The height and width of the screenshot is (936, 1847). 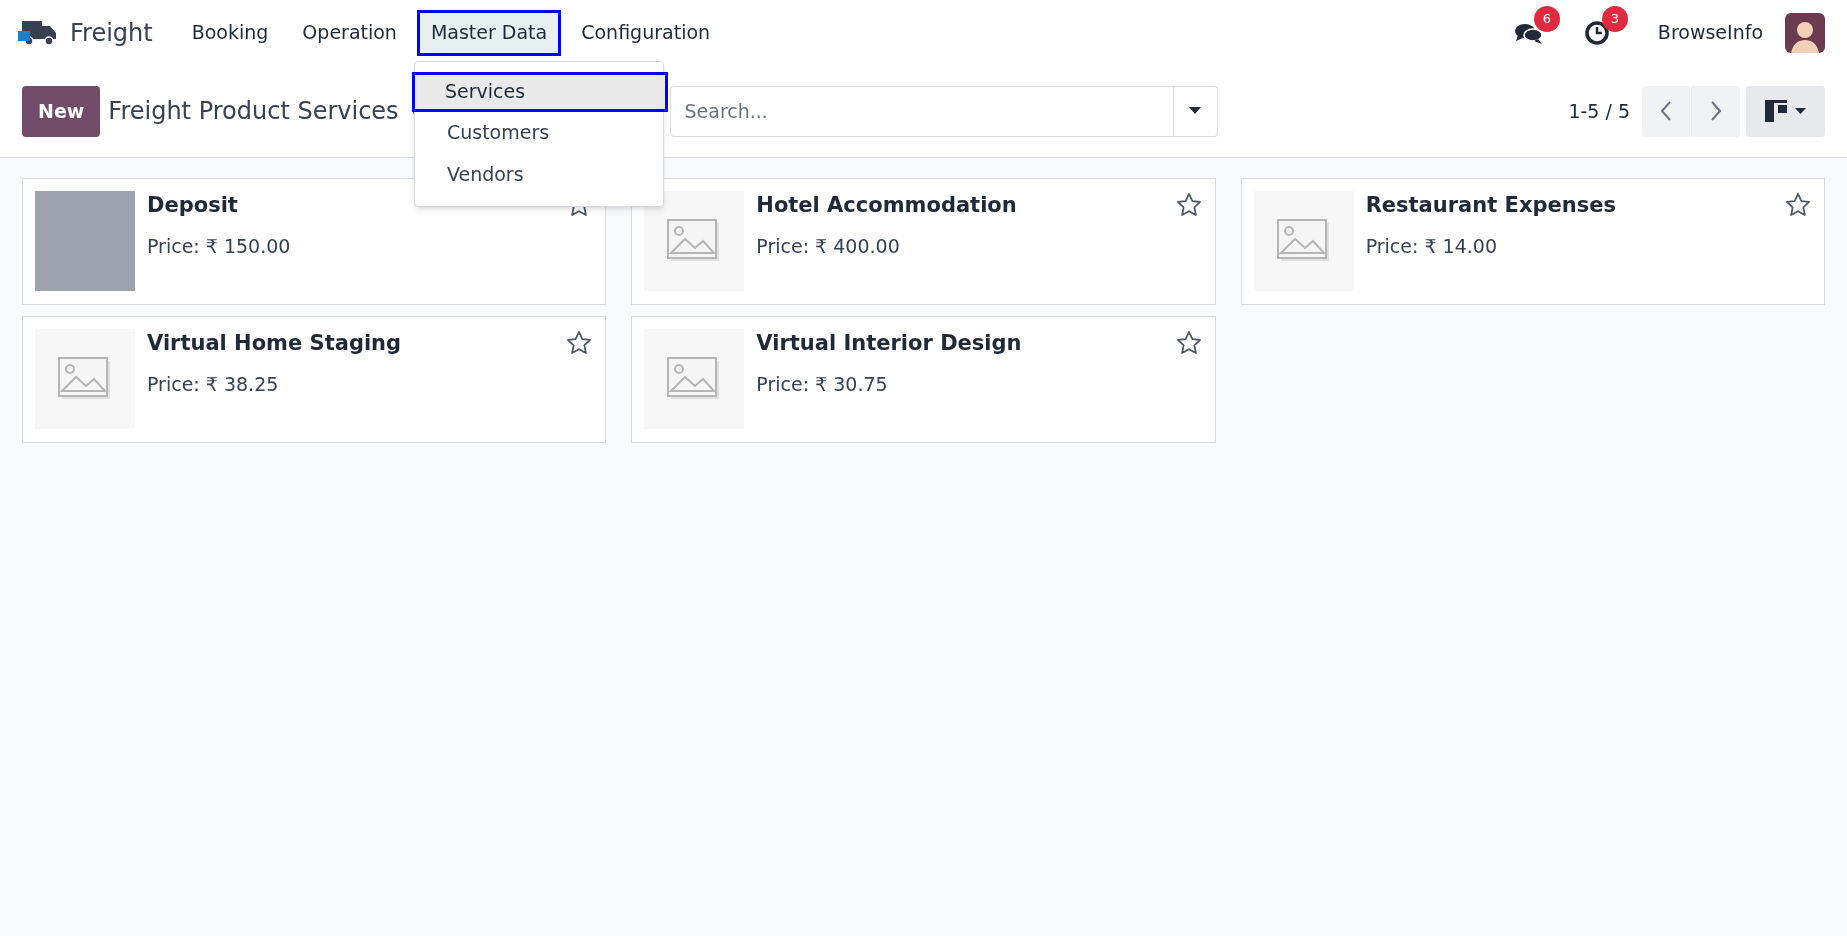 I want to click on product-name: Deposit, so click(x=193, y=205).